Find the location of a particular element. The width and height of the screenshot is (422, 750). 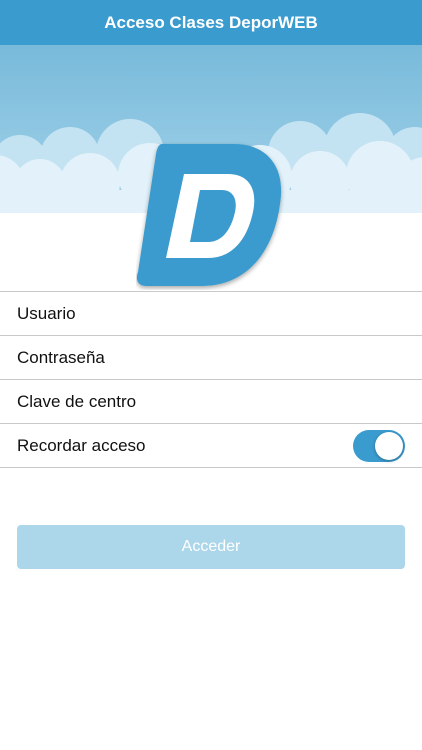

user-input is located at coordinates (211, 313).